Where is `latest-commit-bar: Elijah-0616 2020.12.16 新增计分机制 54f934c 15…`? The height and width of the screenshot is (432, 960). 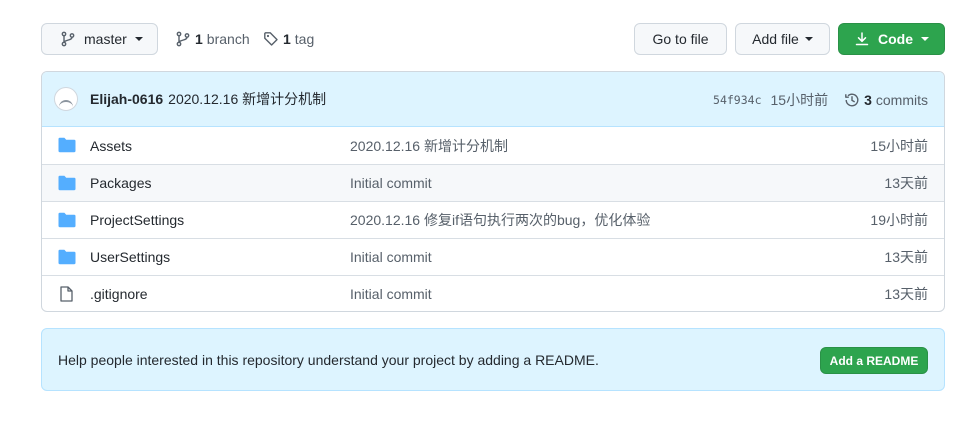
latest-commit-bar: Elijah-0616 2020.12.16 新增计分机制 54f934c 15… is located at coordinates (493, 99).